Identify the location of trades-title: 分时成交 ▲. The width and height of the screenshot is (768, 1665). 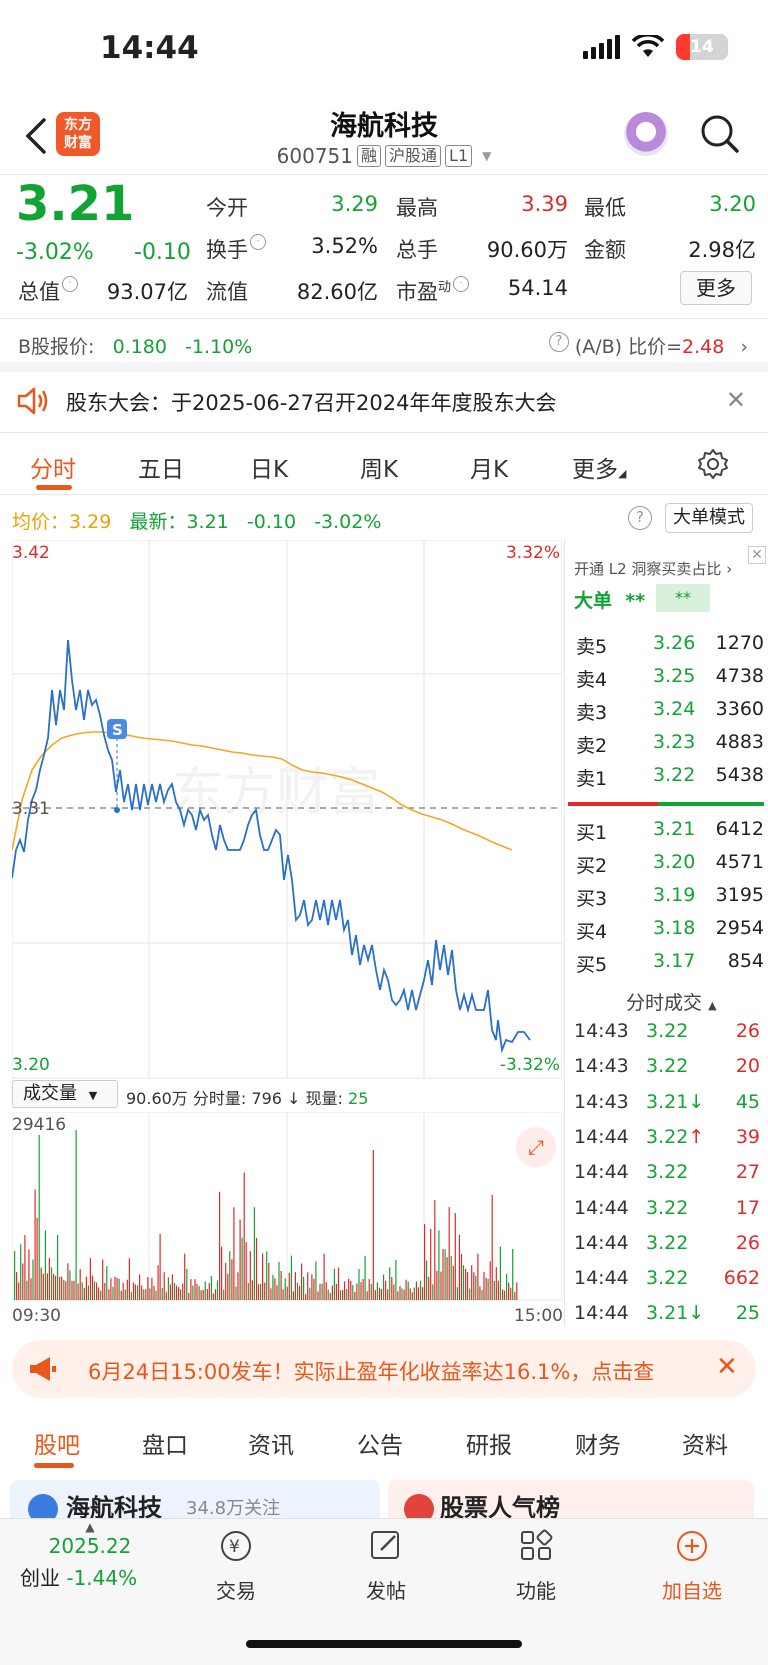
(671, 1001).